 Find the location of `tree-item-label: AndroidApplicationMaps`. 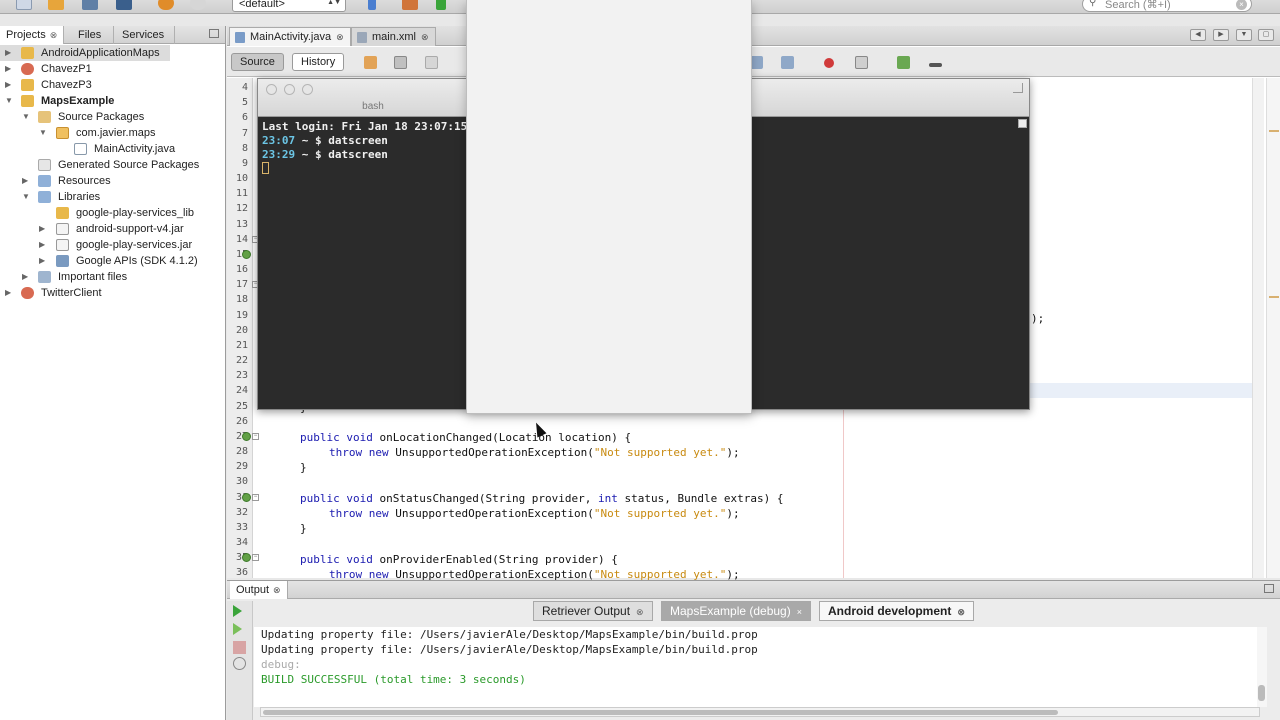

tree-item-label: AndroidApplicationMaps is located at coordinates (100, 53).